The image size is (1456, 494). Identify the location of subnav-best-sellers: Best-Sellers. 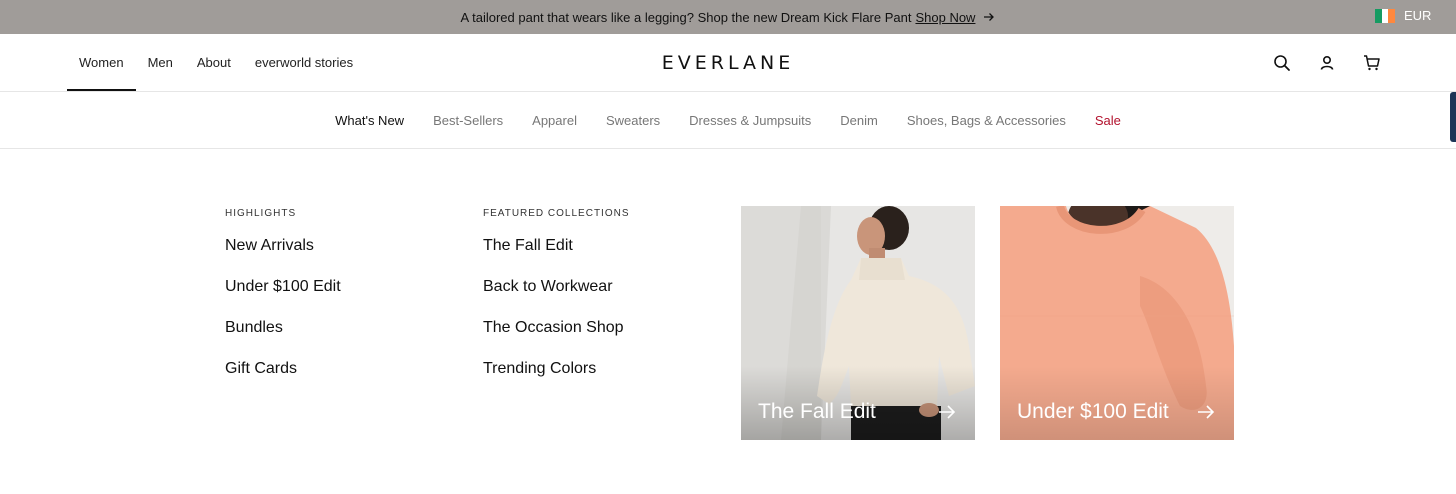
(468, 120).